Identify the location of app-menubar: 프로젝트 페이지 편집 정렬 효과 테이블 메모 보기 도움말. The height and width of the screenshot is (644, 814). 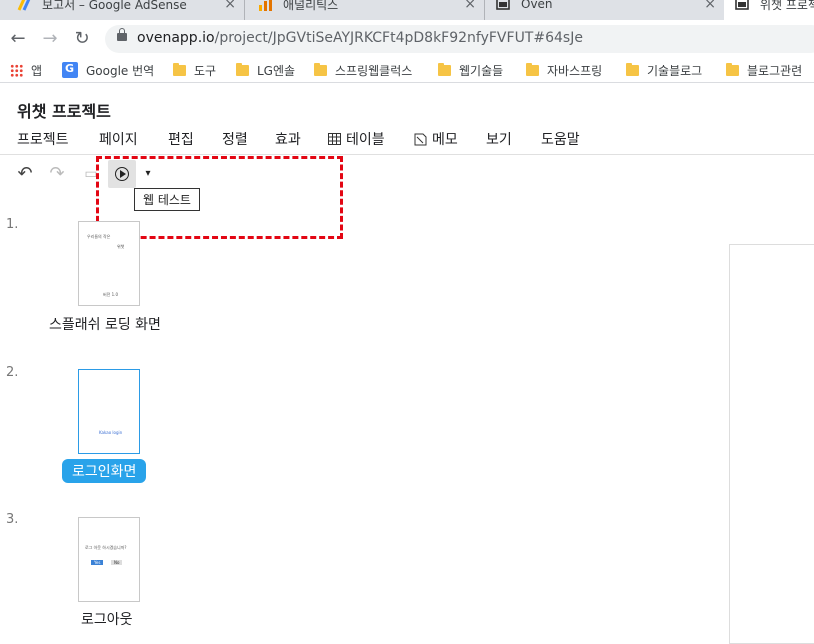
(407, 140).